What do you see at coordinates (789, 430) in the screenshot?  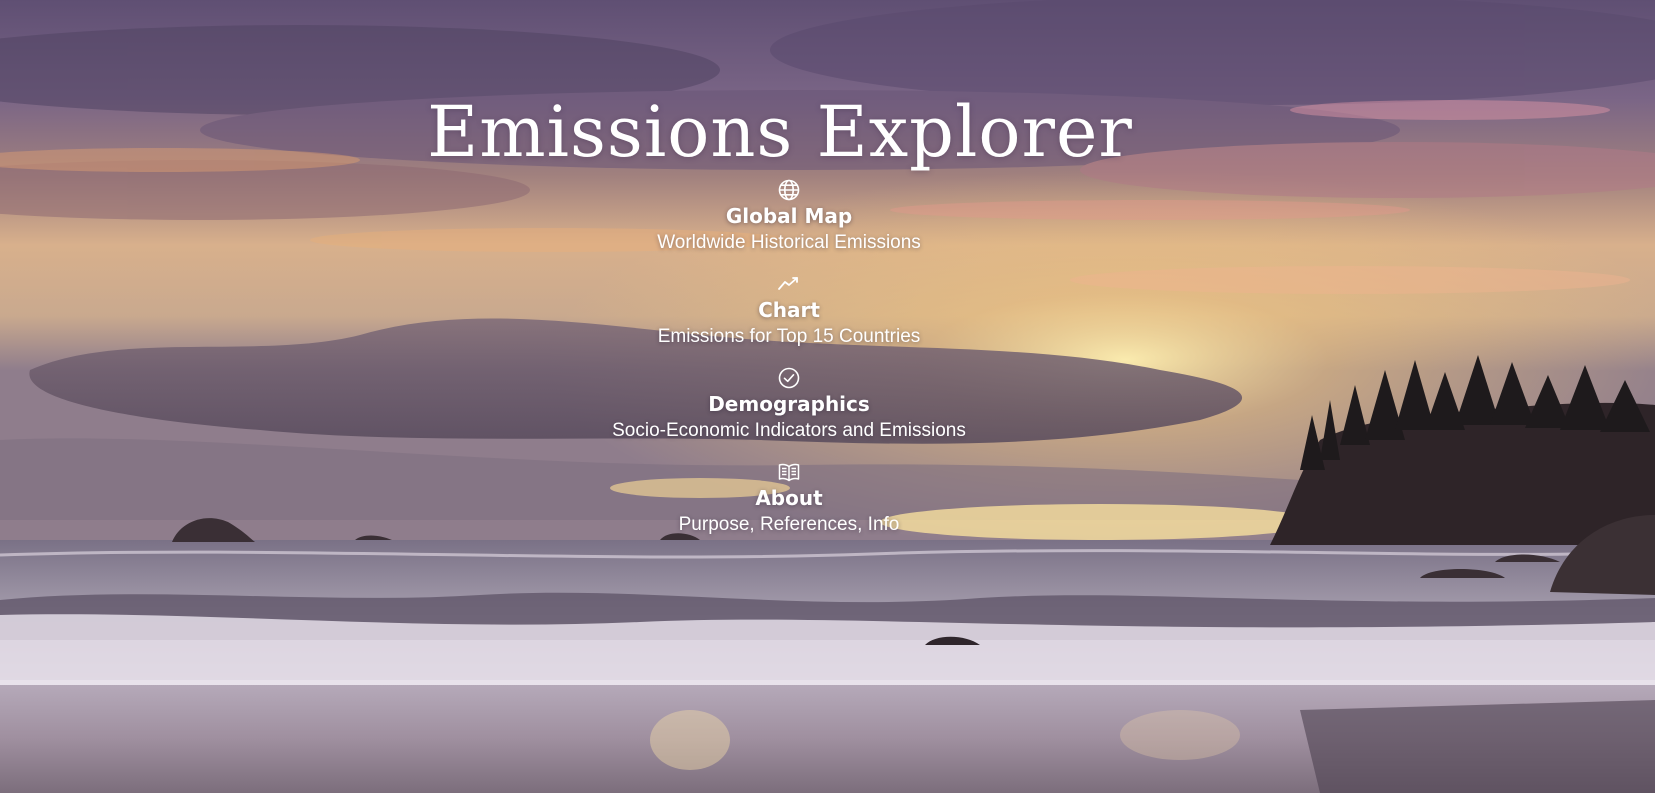 I see `nav-item-description: Socio-Economic Indicators and Emissions` at bounding box center [789, 430].